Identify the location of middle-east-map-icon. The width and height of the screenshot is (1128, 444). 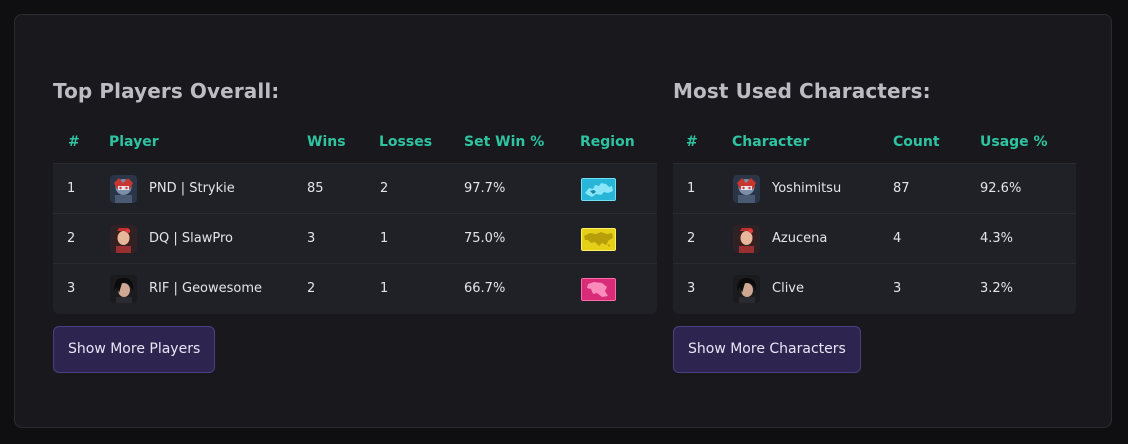
(598, 289).